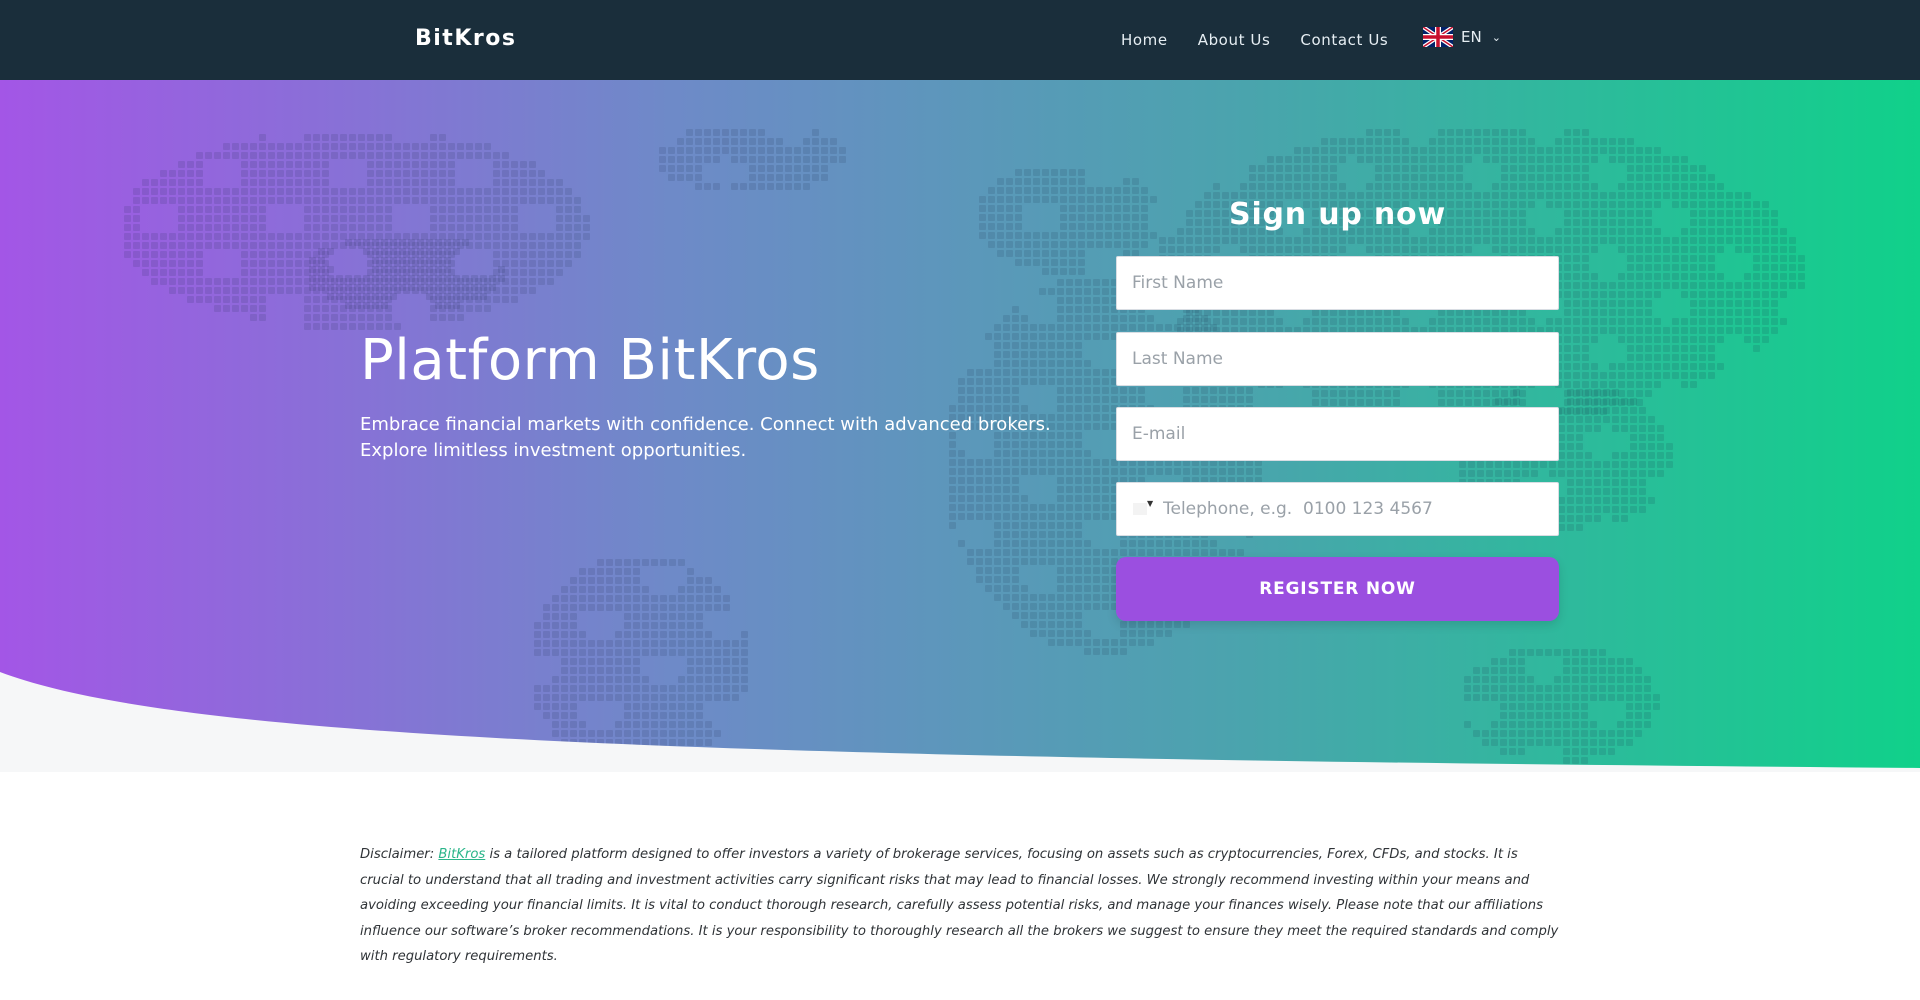 Image resolution: width=1920 pixels, height=1000 pixels. What do you see at coordinates (399, 854) in the screenshot?
I see `disclaimer-prefix: Disclaimer:` at bounding box center [399, 854].